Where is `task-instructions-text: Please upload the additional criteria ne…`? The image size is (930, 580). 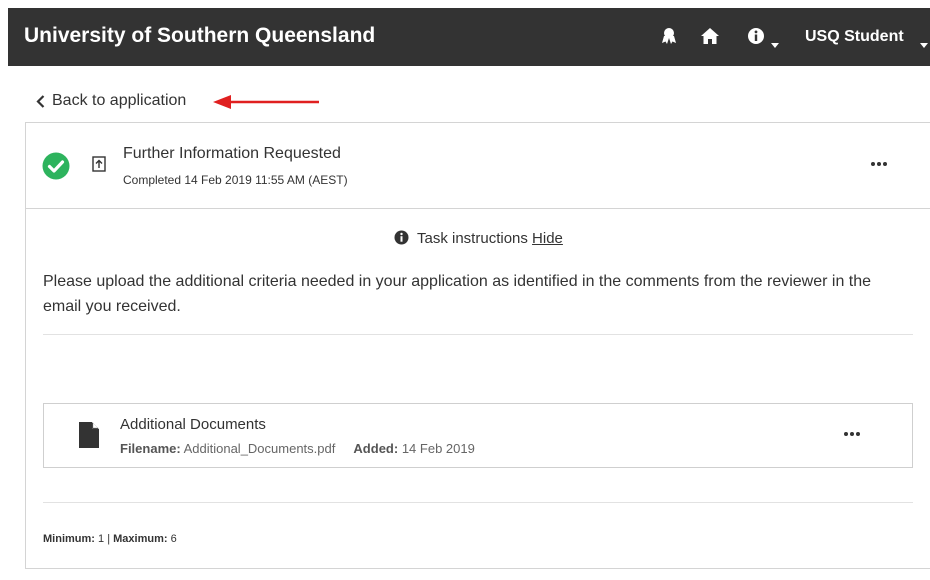 task-instructions-text: Please upload the additional criteria ne… is located at coordinates (457, 294).